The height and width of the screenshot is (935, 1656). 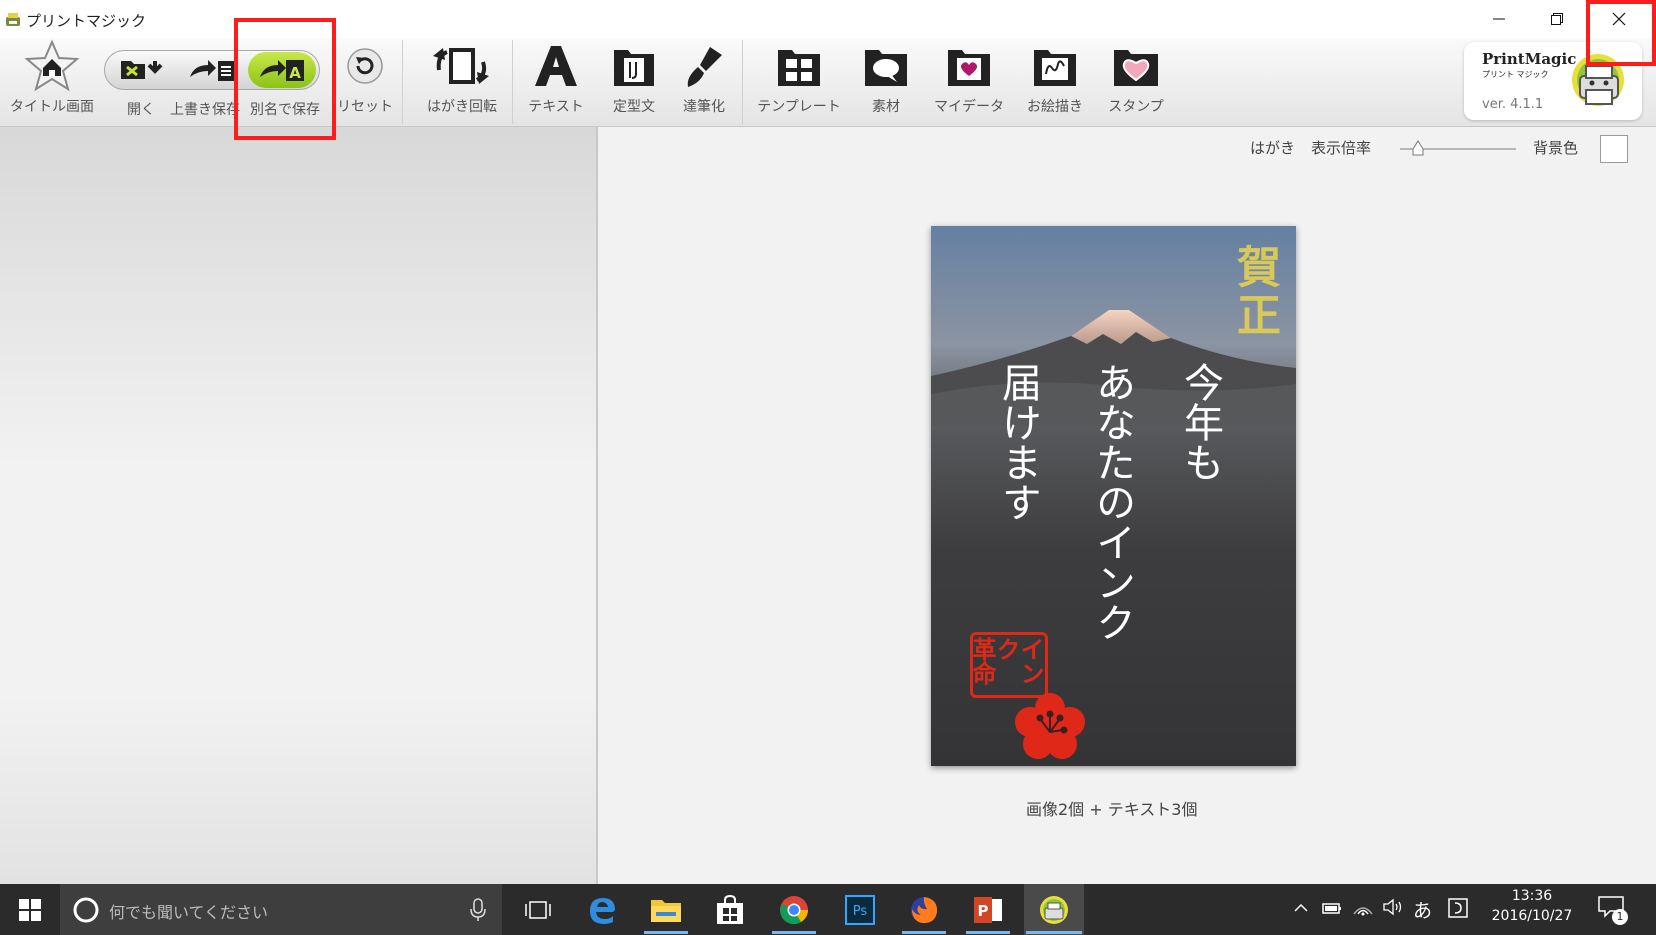 I want to click on brush-icon, so click(x=704, y=67).